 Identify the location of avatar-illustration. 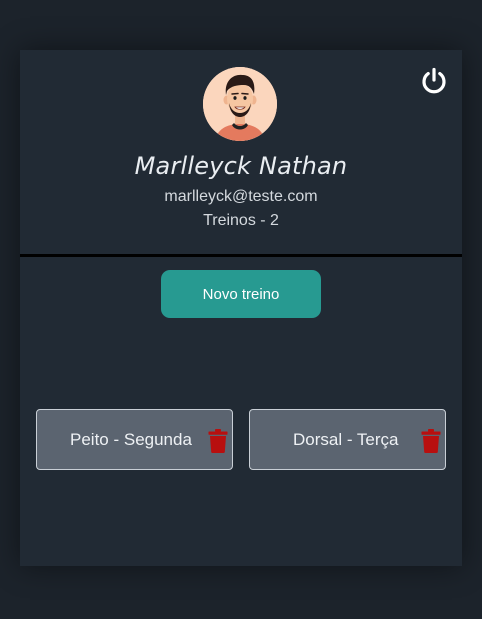
(240, 104).